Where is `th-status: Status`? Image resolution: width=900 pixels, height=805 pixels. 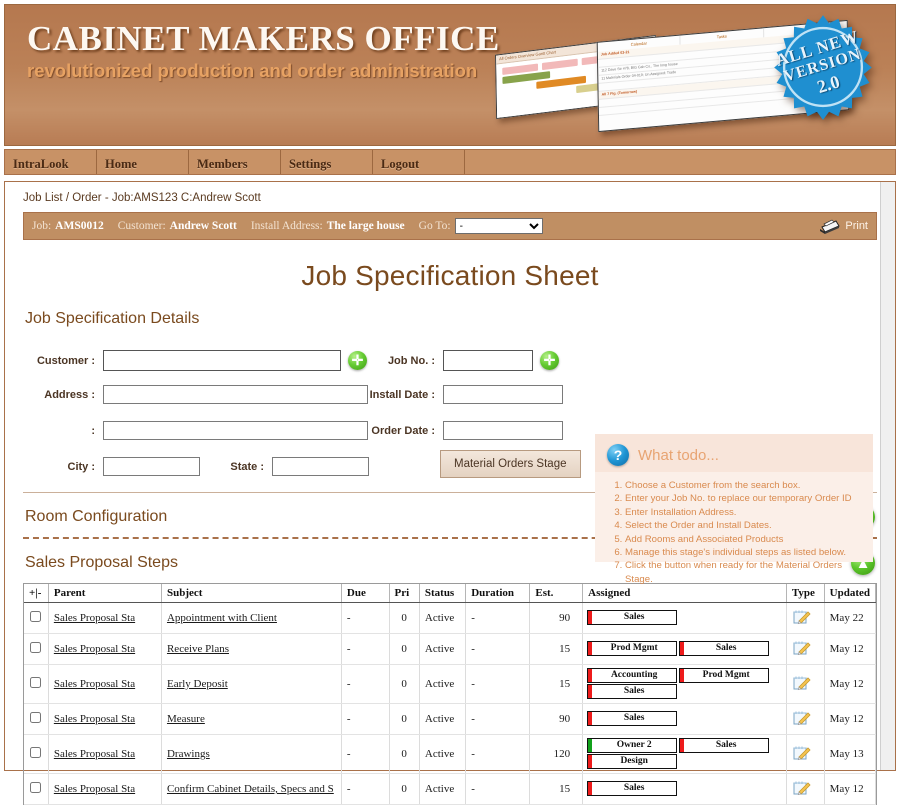 th-status: Status is located at coordinates (443, 593).